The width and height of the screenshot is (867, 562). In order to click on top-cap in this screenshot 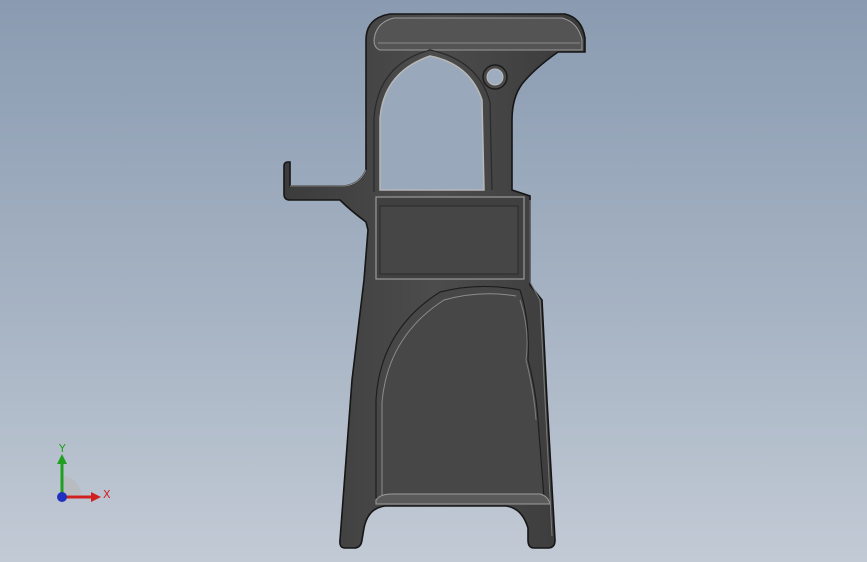, I will do `click(478, 34)`.